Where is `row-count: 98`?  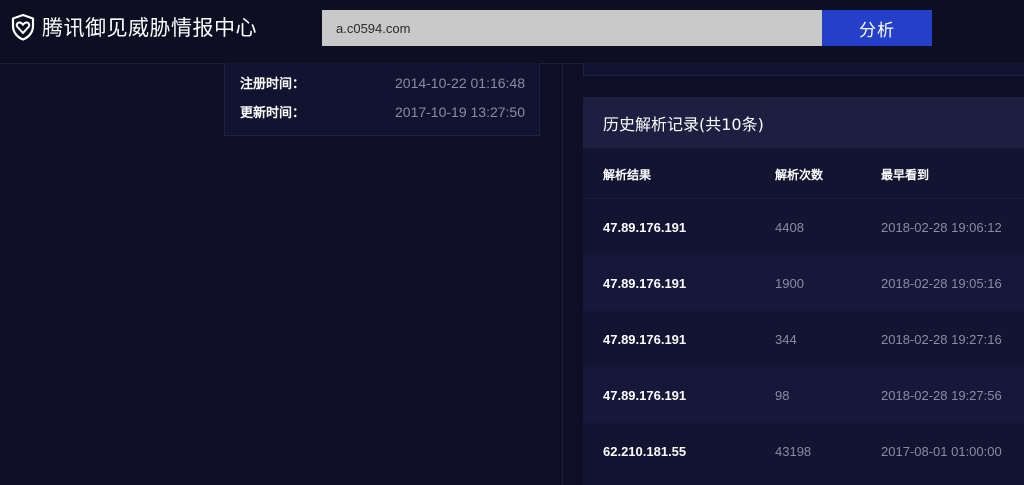
row-count: 98 is located at coordinates (782, 395).